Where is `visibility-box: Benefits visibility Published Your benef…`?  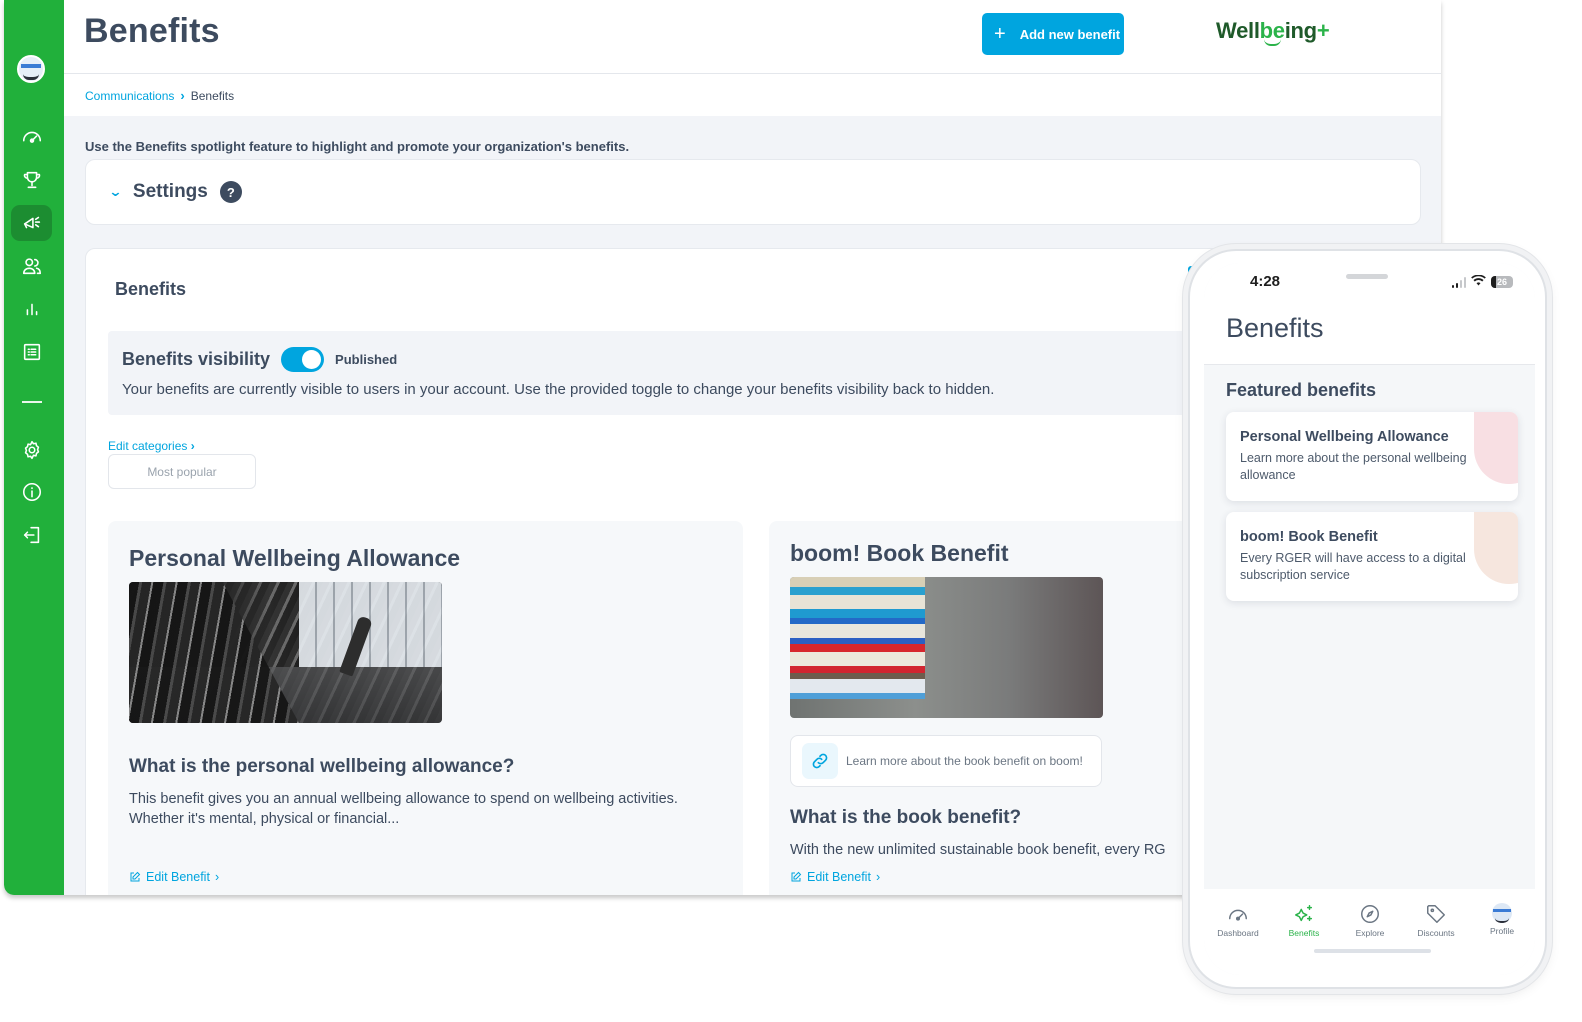
visibility-box: Benefits visibility Published Your benef… is located at coordinates (708, 373).